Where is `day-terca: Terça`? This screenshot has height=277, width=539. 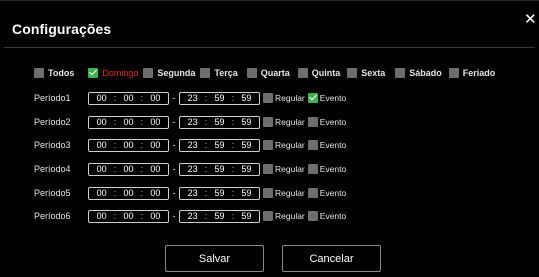 day-terca: Terça is located at coordinates (219, 73).